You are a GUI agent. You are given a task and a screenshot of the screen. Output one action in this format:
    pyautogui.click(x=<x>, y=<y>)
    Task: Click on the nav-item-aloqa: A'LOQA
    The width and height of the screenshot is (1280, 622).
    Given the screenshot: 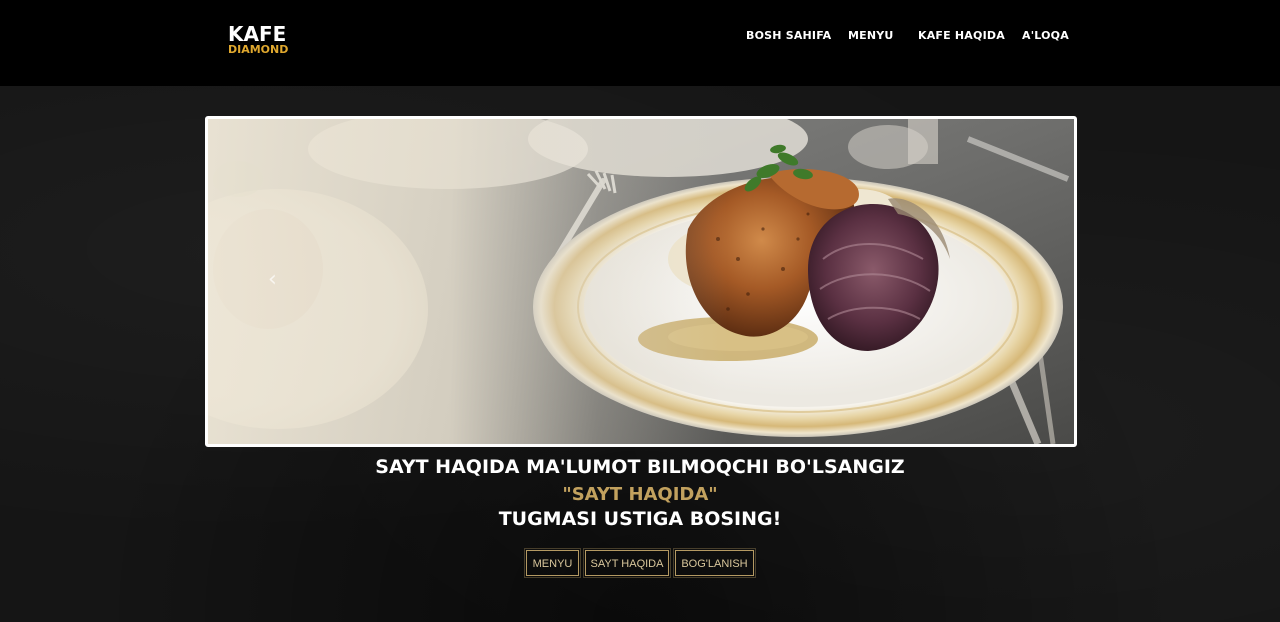 What is the action you would take?
    pyautogui.click(x=1045, y=35)
    